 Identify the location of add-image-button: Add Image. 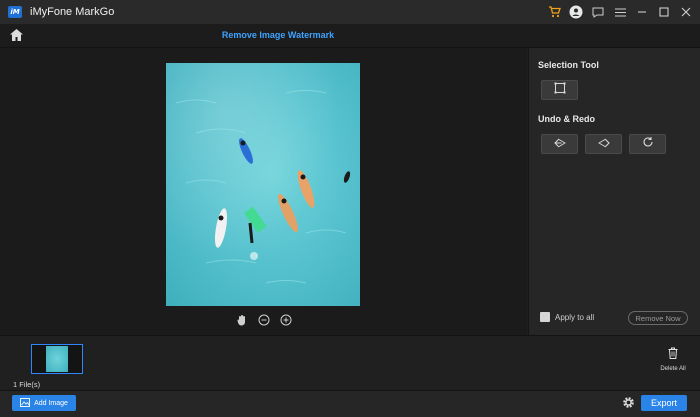
(44, 403).